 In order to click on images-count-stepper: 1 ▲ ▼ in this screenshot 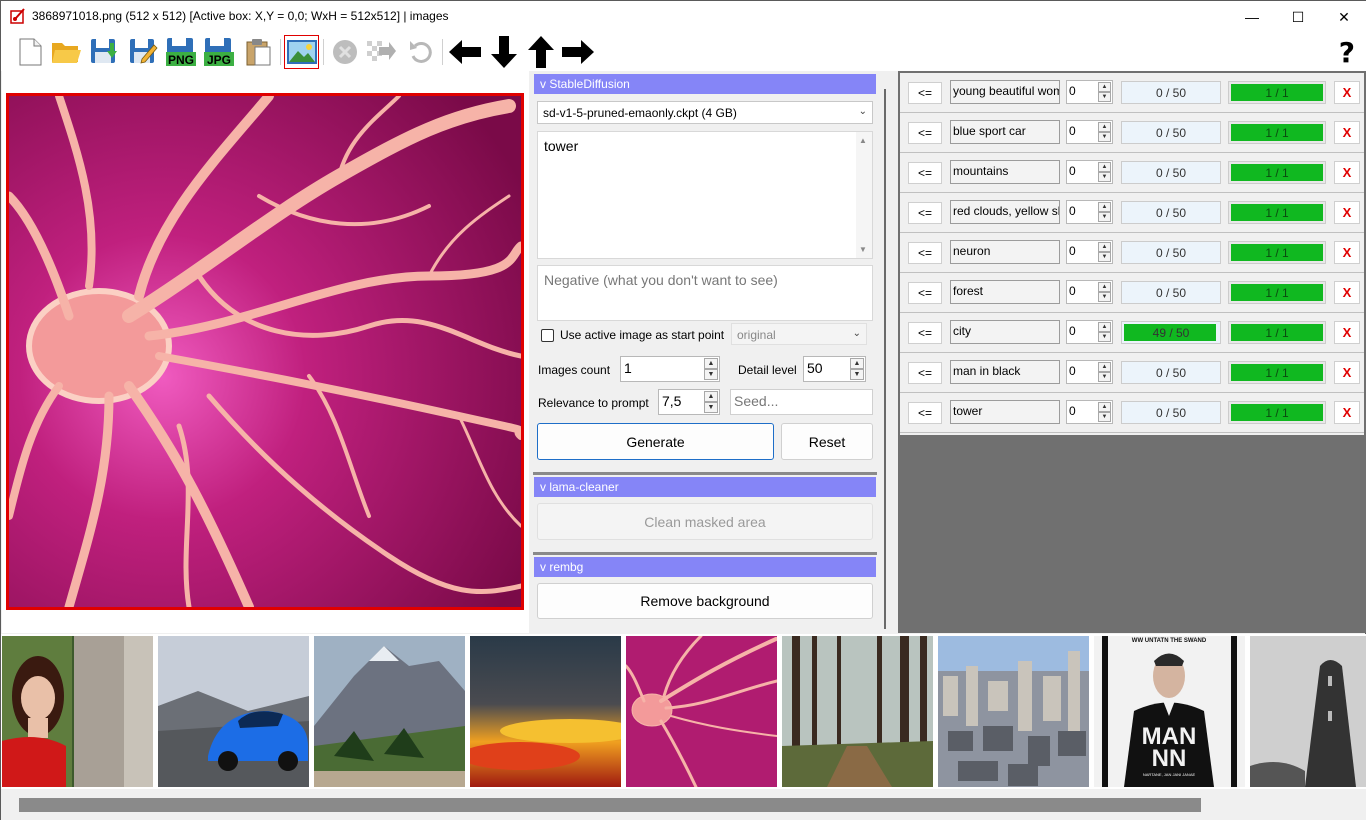, I will do `click(670, 369)`.